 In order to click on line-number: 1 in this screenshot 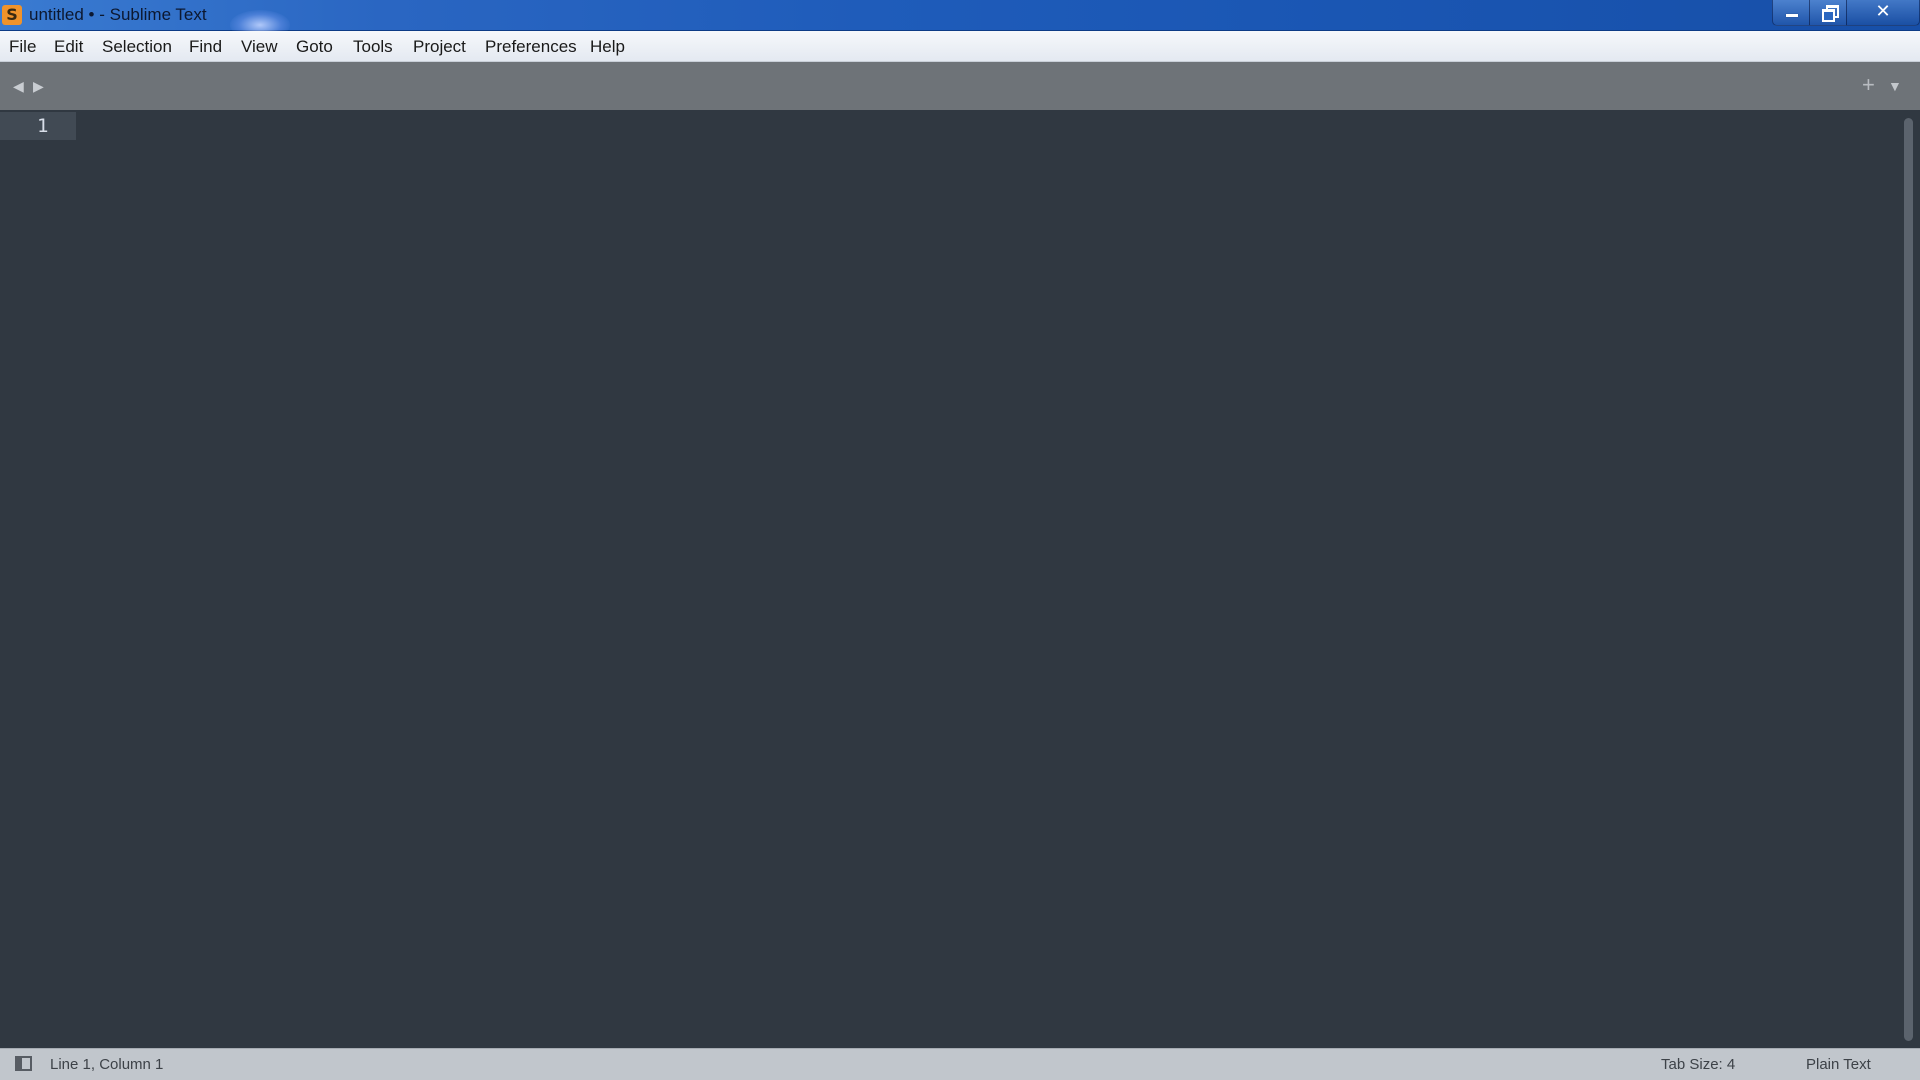, I will do `click(43, 126)`.